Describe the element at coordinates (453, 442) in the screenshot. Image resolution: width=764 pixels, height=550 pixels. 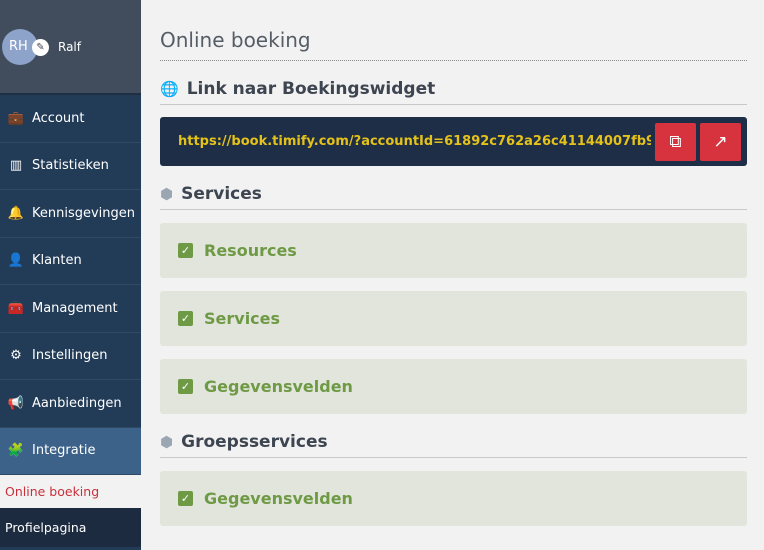
I see `section-group-heading: ⬢ Groepsservices` at that location.